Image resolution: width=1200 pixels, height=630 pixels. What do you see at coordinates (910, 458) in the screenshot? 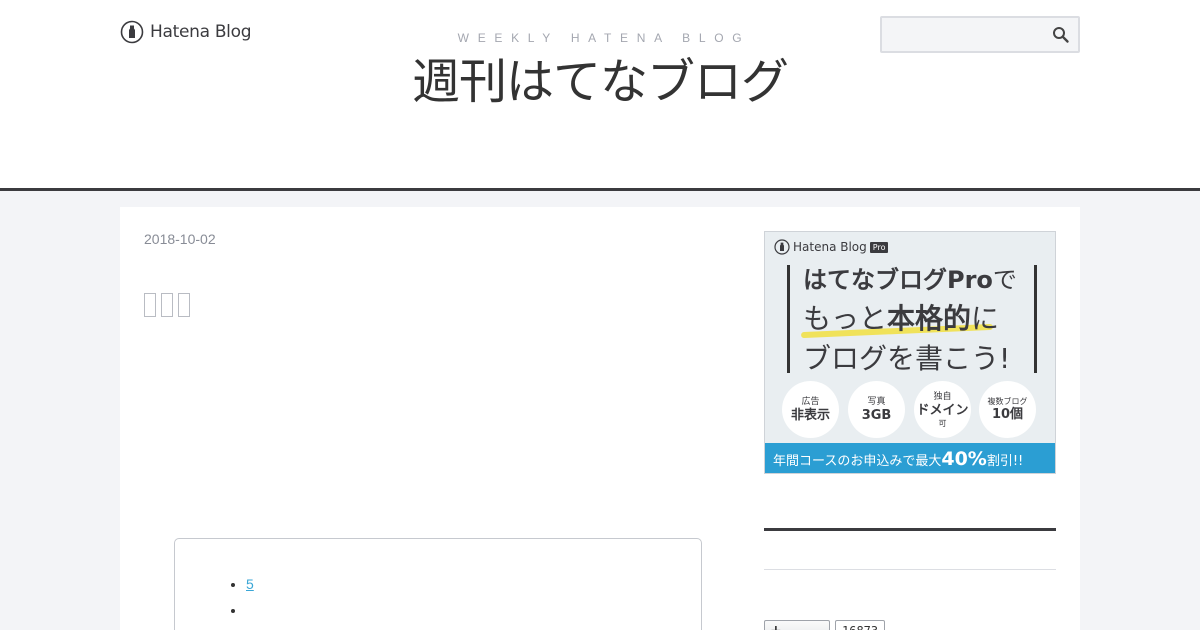
I see `banner-discount-strip: 年間コースのお申込みで最大40%割引!!` at bounding box center [910, 458].